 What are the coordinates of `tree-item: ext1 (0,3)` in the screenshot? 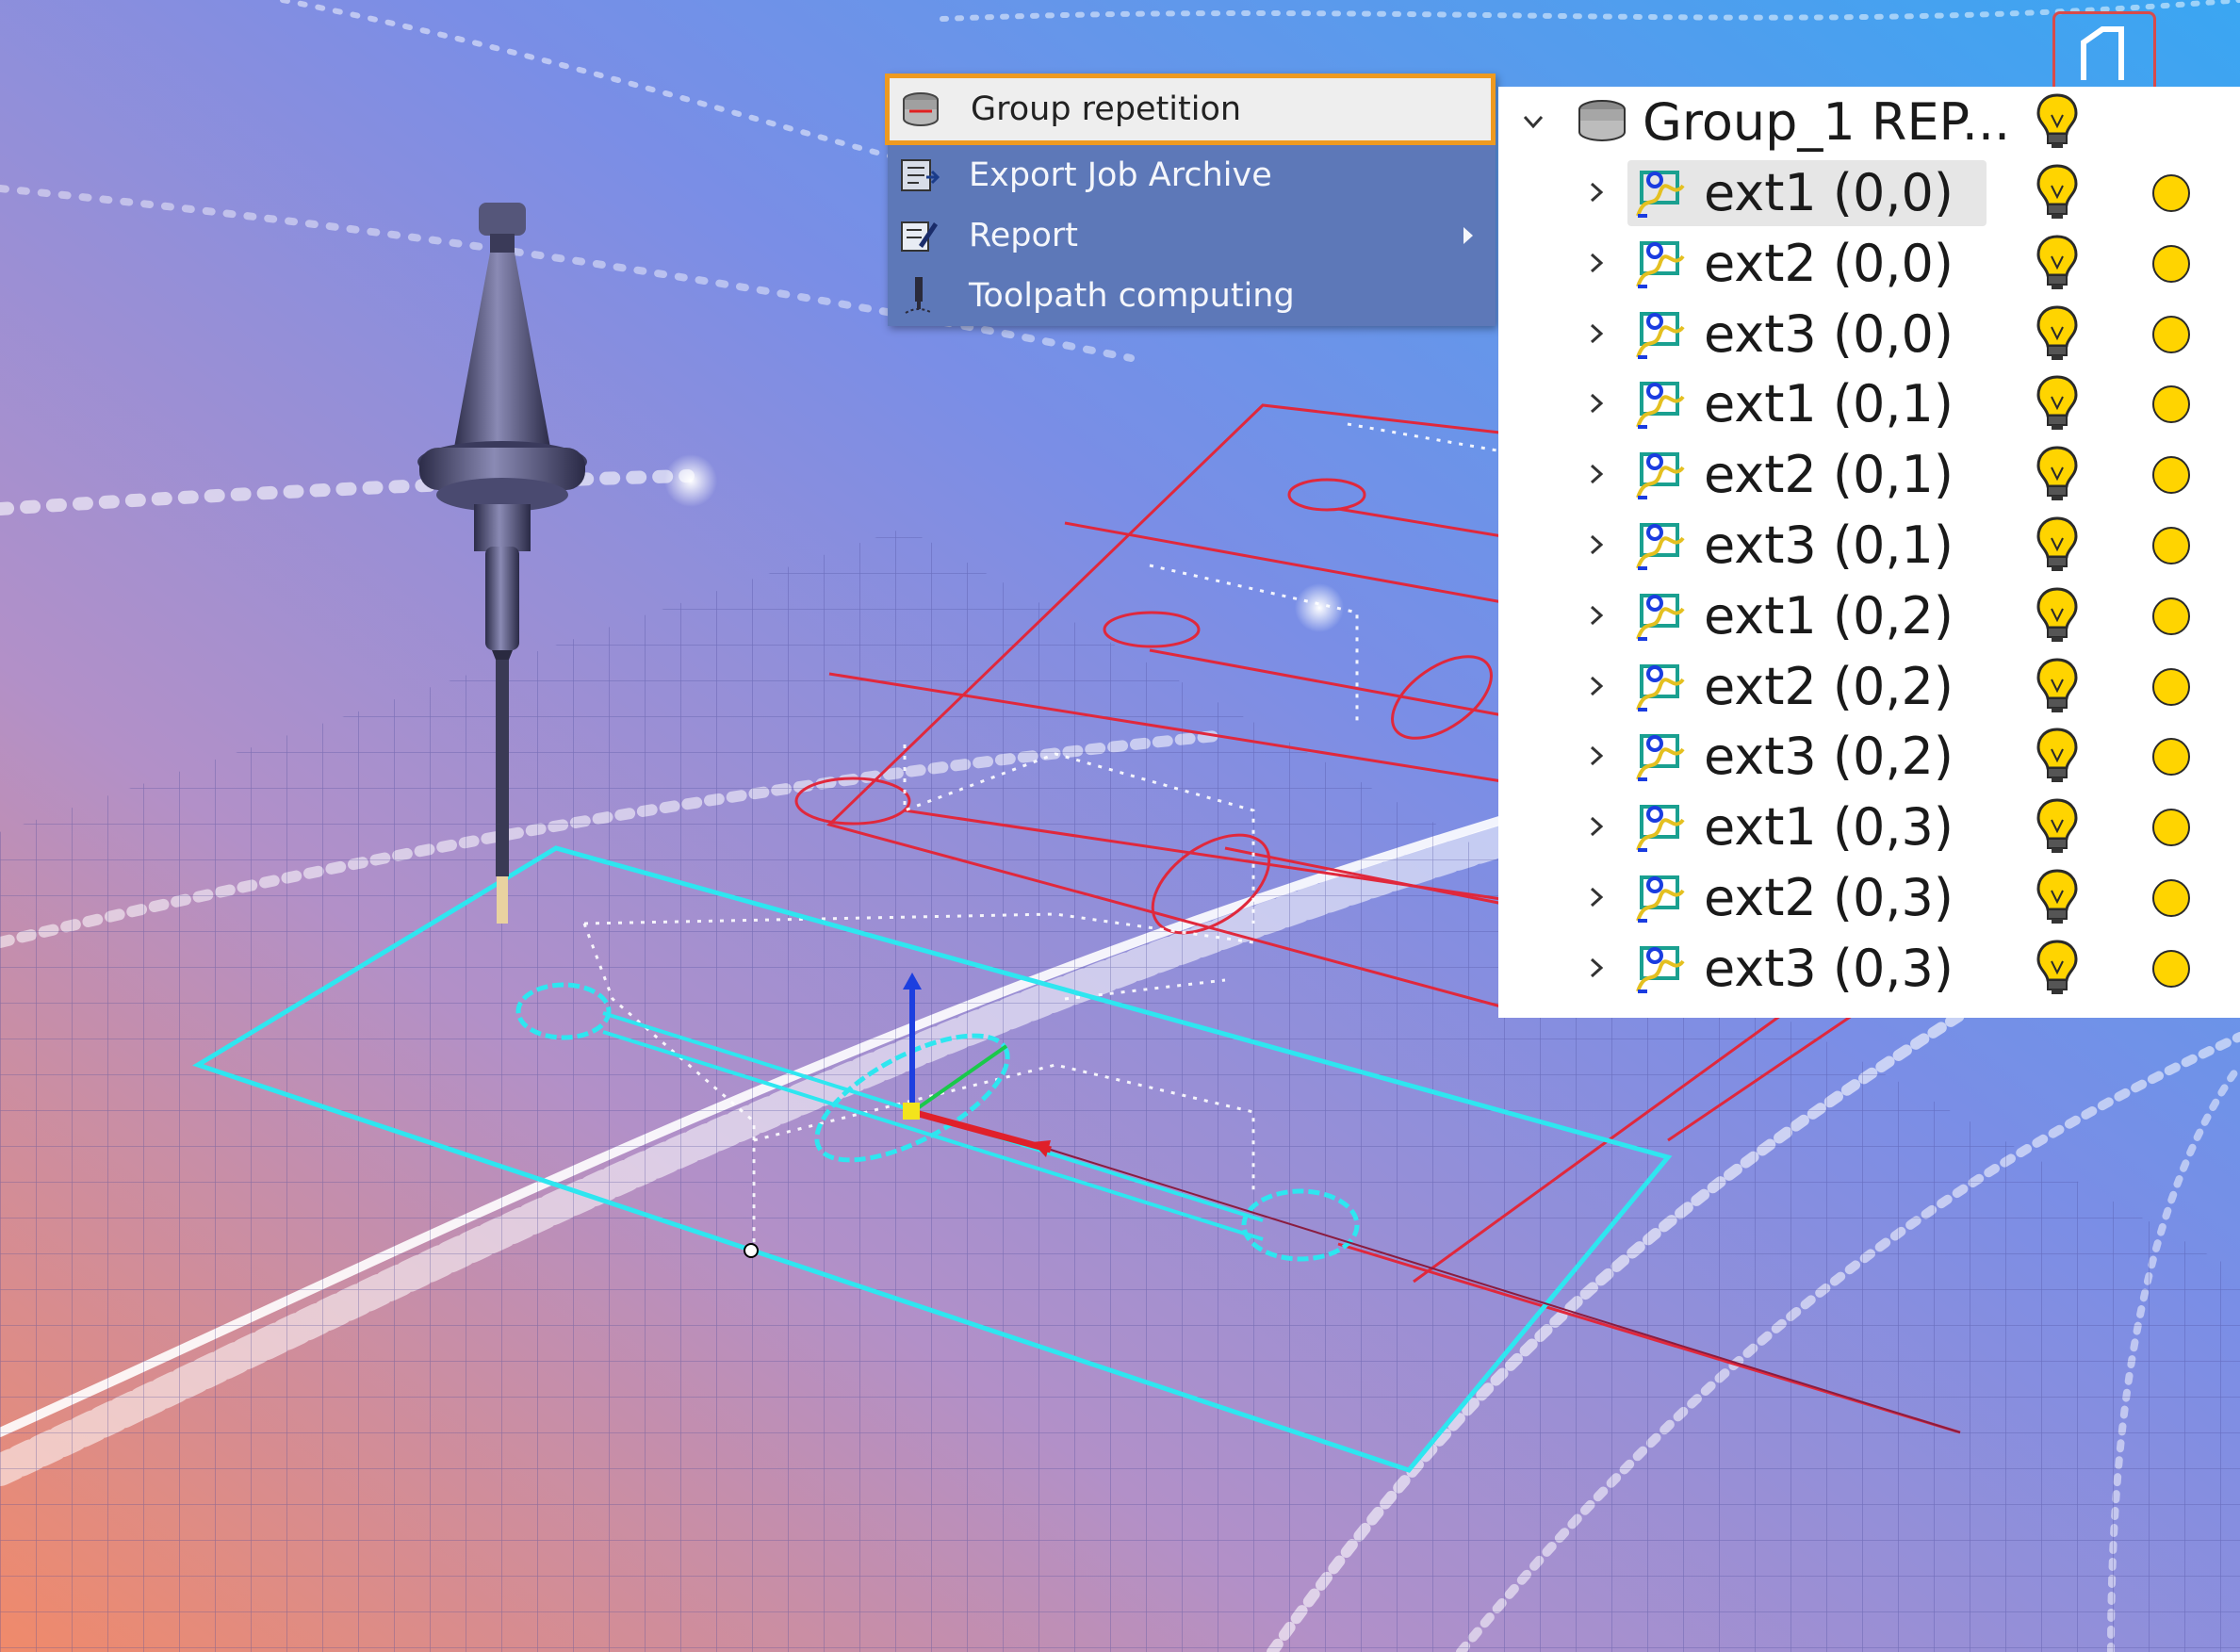 It's located at (1869, 827).